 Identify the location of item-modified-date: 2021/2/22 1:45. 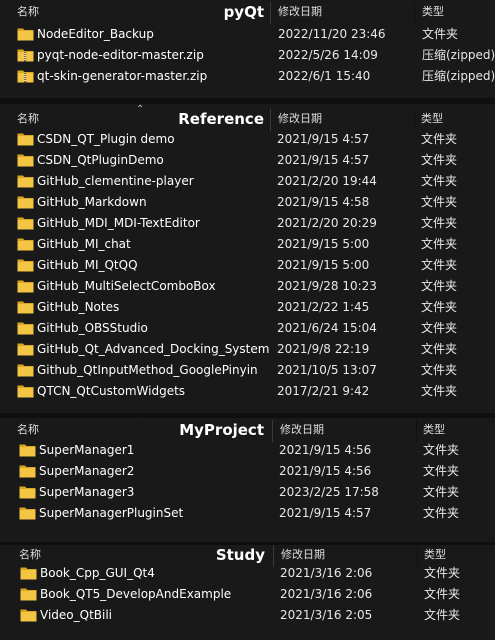
(323, 307).